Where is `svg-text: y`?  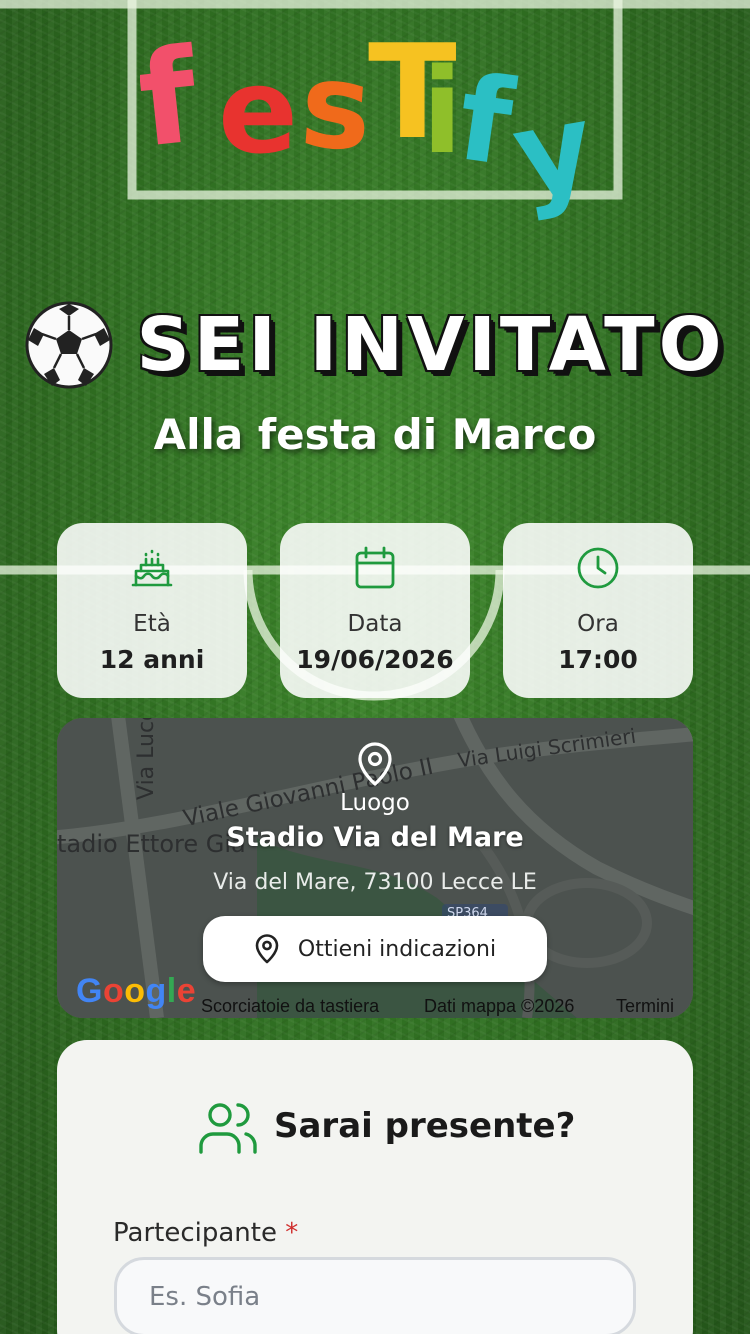 svg-text: y is located at coordinates (553, 150).